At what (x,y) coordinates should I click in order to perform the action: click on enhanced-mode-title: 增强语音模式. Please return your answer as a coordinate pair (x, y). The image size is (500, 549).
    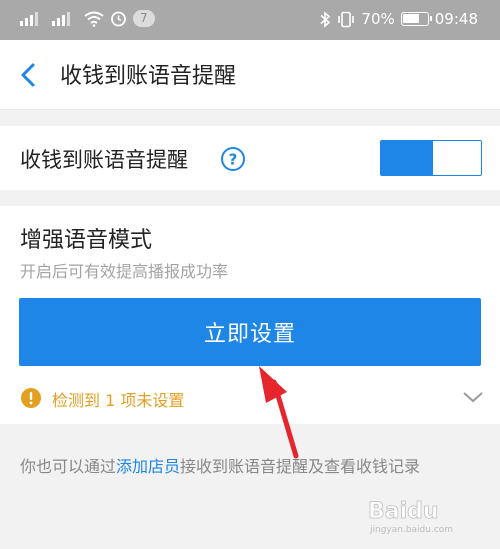
    Looking at the image, I should click on (86, 240).